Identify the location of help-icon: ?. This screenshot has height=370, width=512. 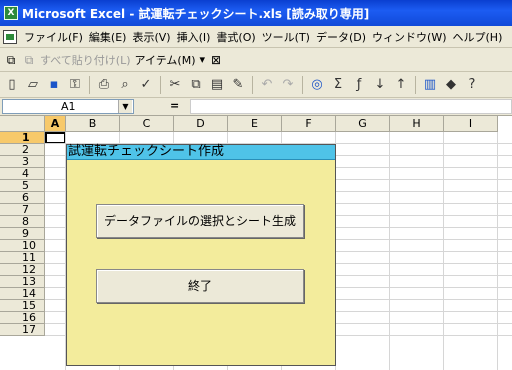
(472, 85).